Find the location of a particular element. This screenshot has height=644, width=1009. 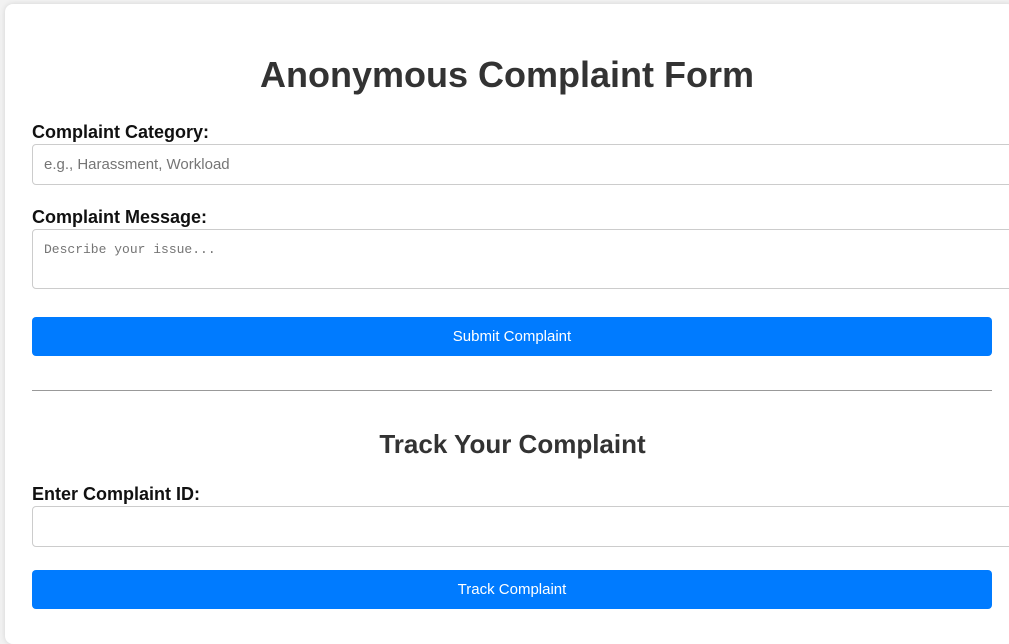

category-input is located at coordinates (520, 164).